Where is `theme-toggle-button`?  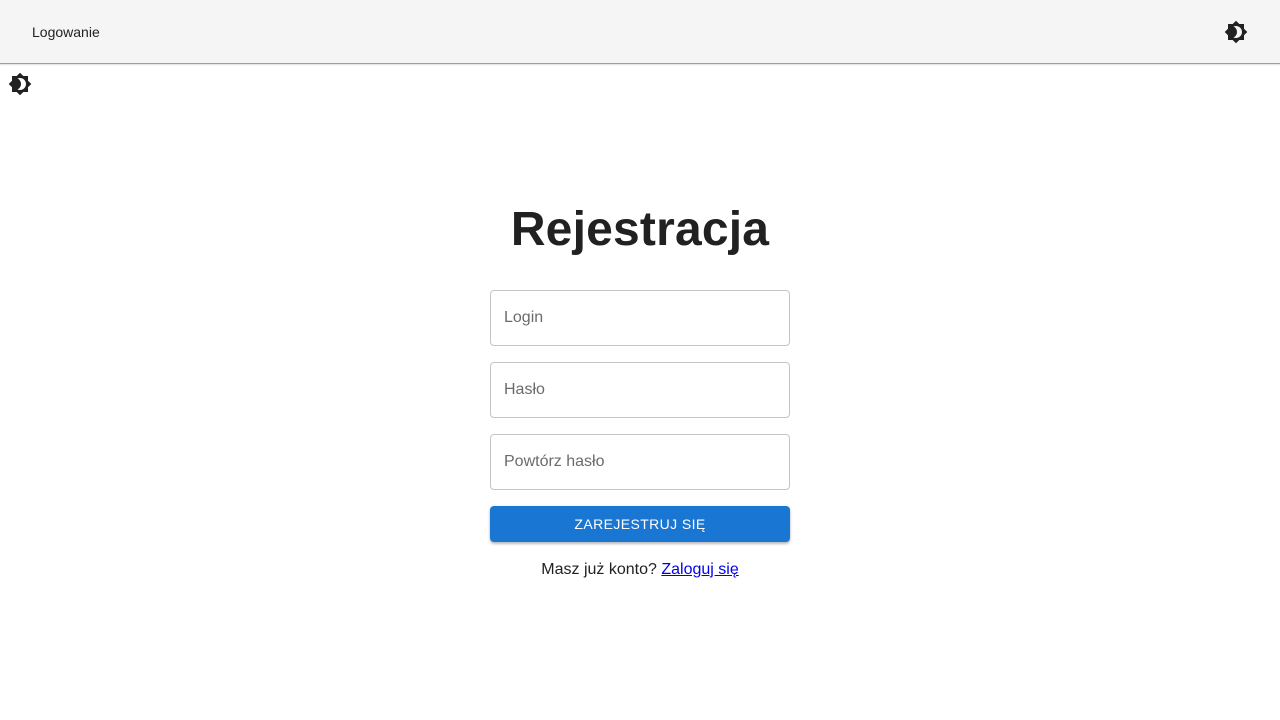 theme-toggle-button is located at coordinates (1236, 32).